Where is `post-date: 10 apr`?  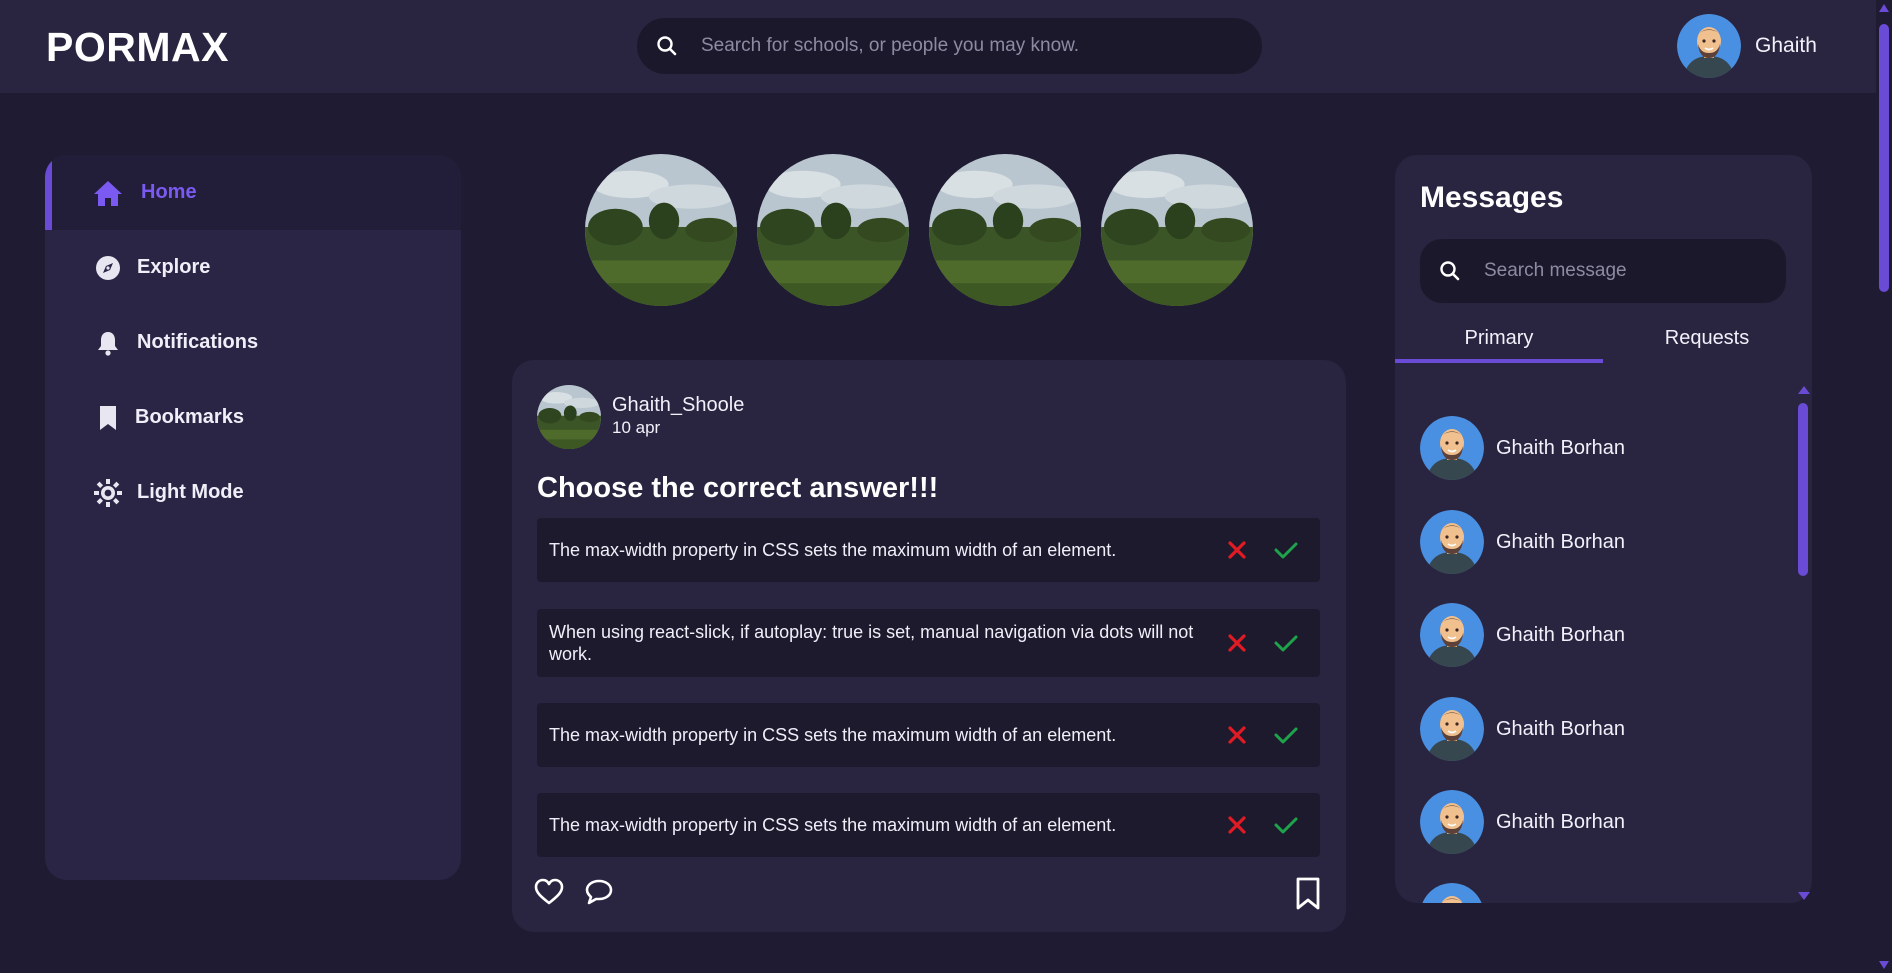
post-date: 10 apr is located at coordinates (636, 427).